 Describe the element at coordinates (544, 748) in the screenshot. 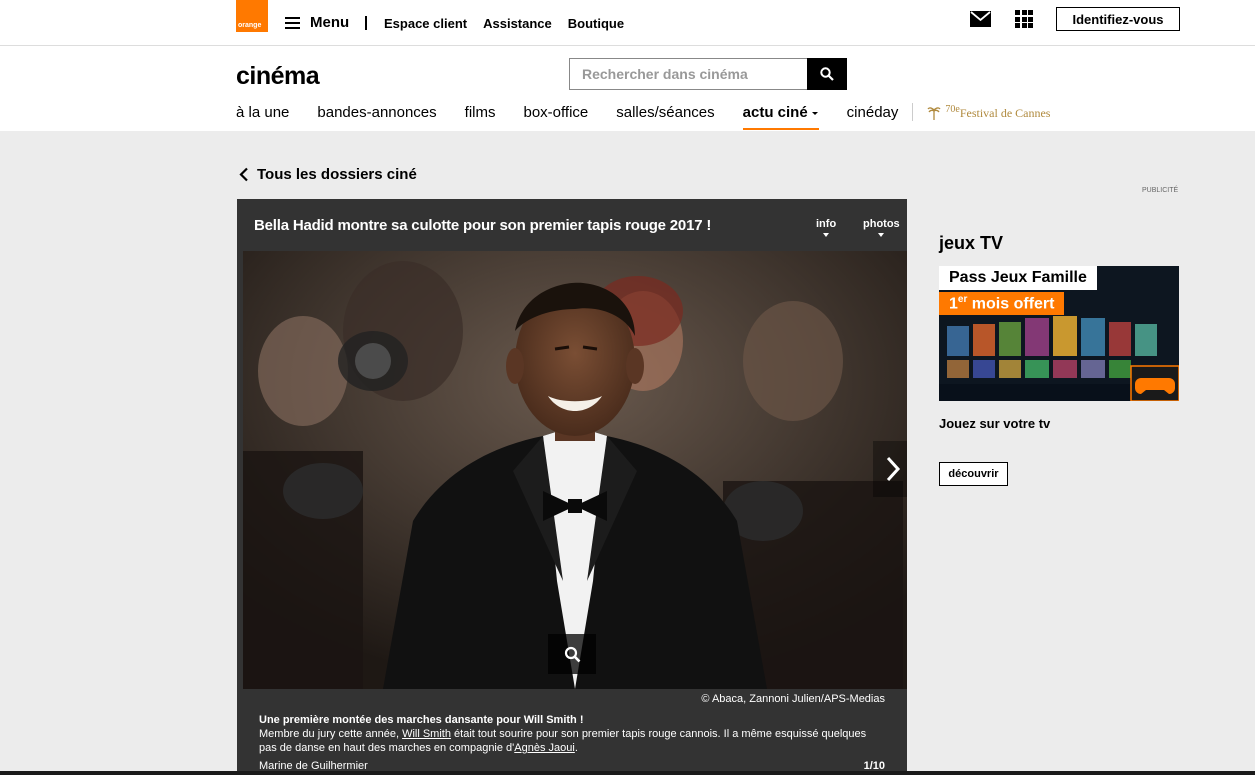

I see `link-agnes-jaoui: Agnès Jaoui` at that location.